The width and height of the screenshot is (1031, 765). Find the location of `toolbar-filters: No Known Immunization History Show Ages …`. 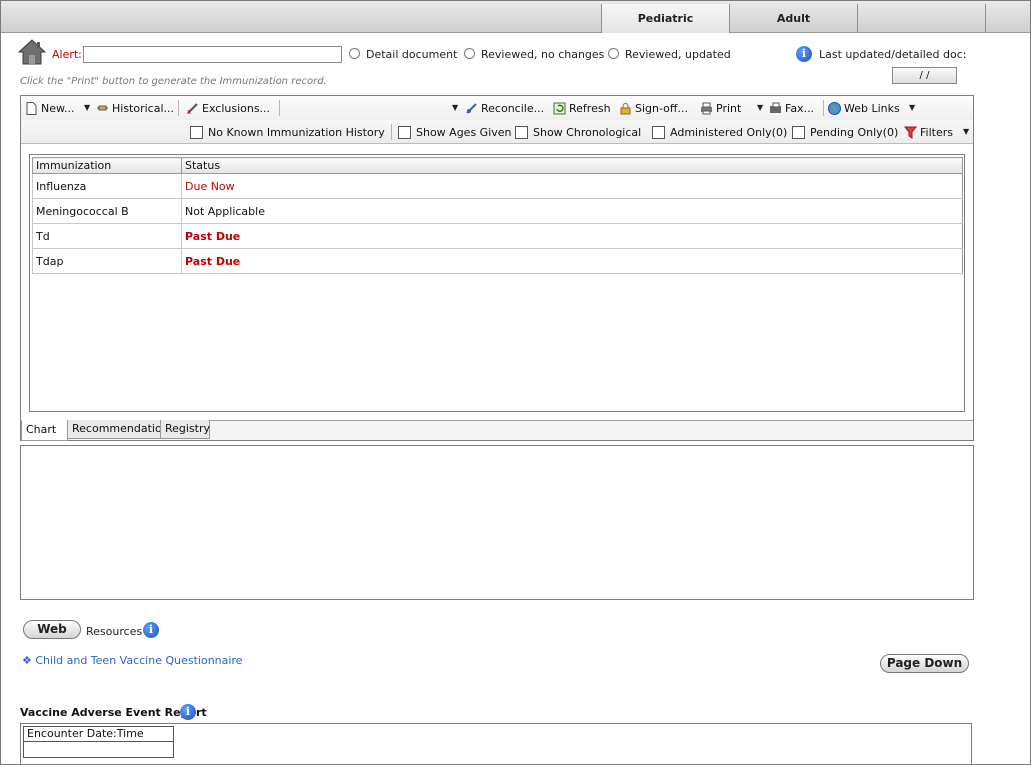

toolbar-filters: No Known Immunization History Show Ages … is located at coordinates (497, 132).